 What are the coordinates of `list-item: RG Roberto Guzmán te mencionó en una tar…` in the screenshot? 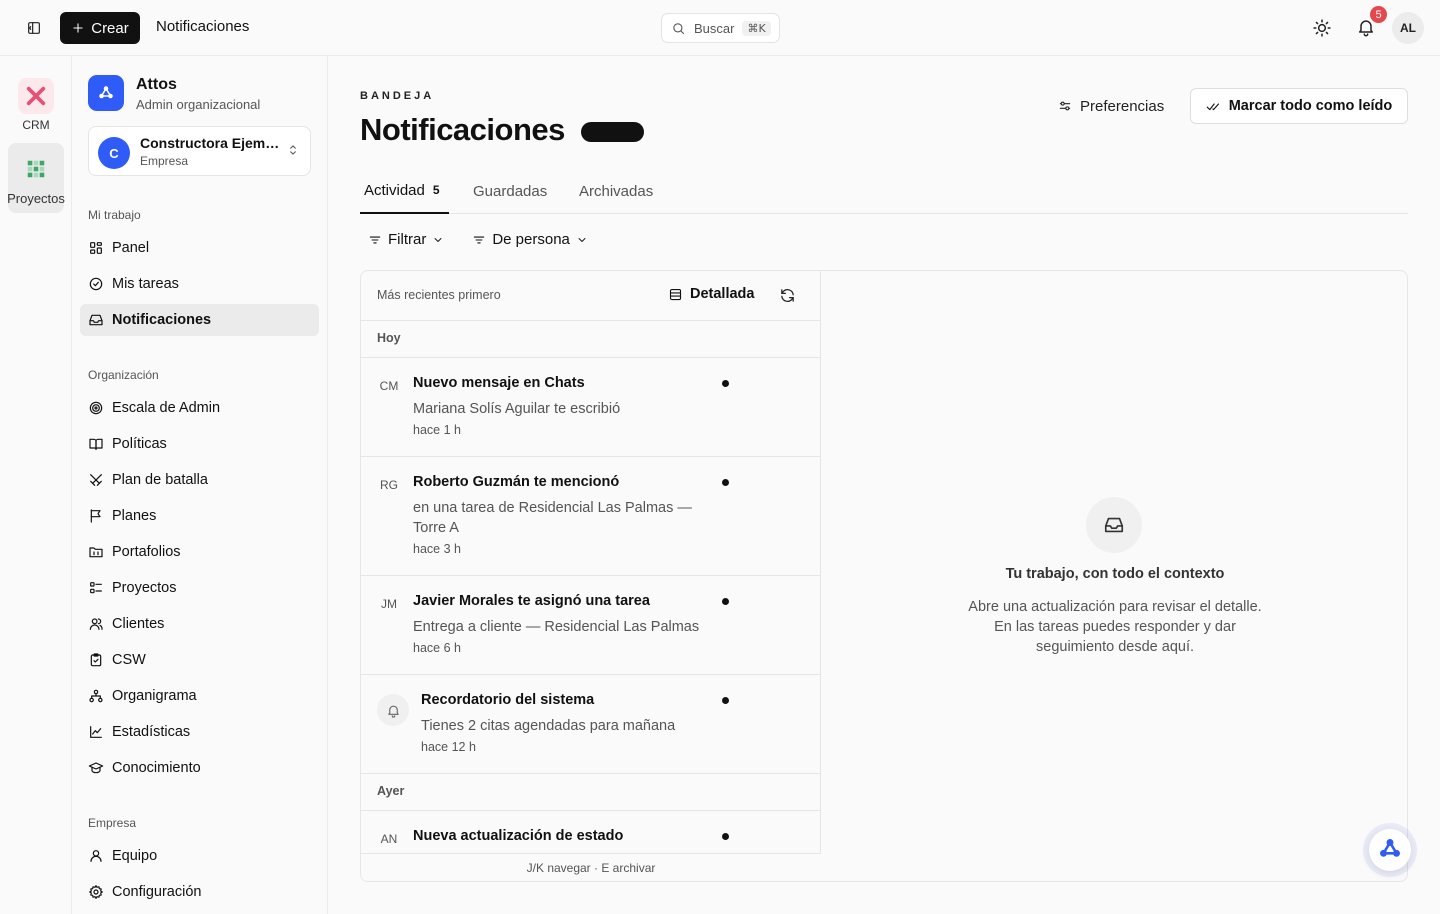 It's located at (591, 516).